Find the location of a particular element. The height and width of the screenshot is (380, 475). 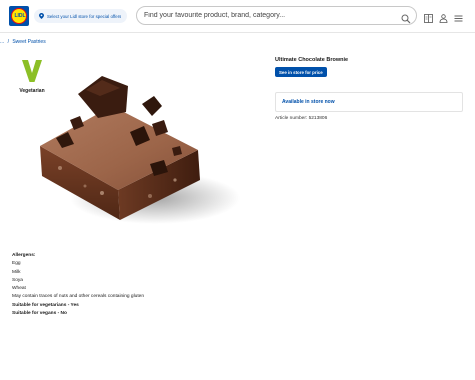

logo-text: LIDL is located at coordinates (20, 16).